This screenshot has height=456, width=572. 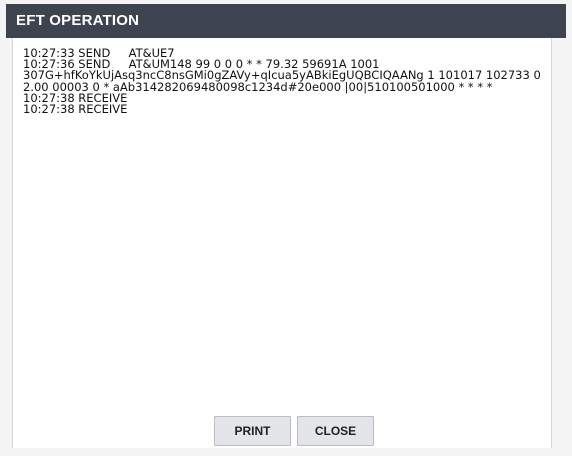 What do you see at coordinates (286, 21) in the screenshot?
I see `dialog-title-bar: EFT OPERATION` at bounding box center [286, 21].